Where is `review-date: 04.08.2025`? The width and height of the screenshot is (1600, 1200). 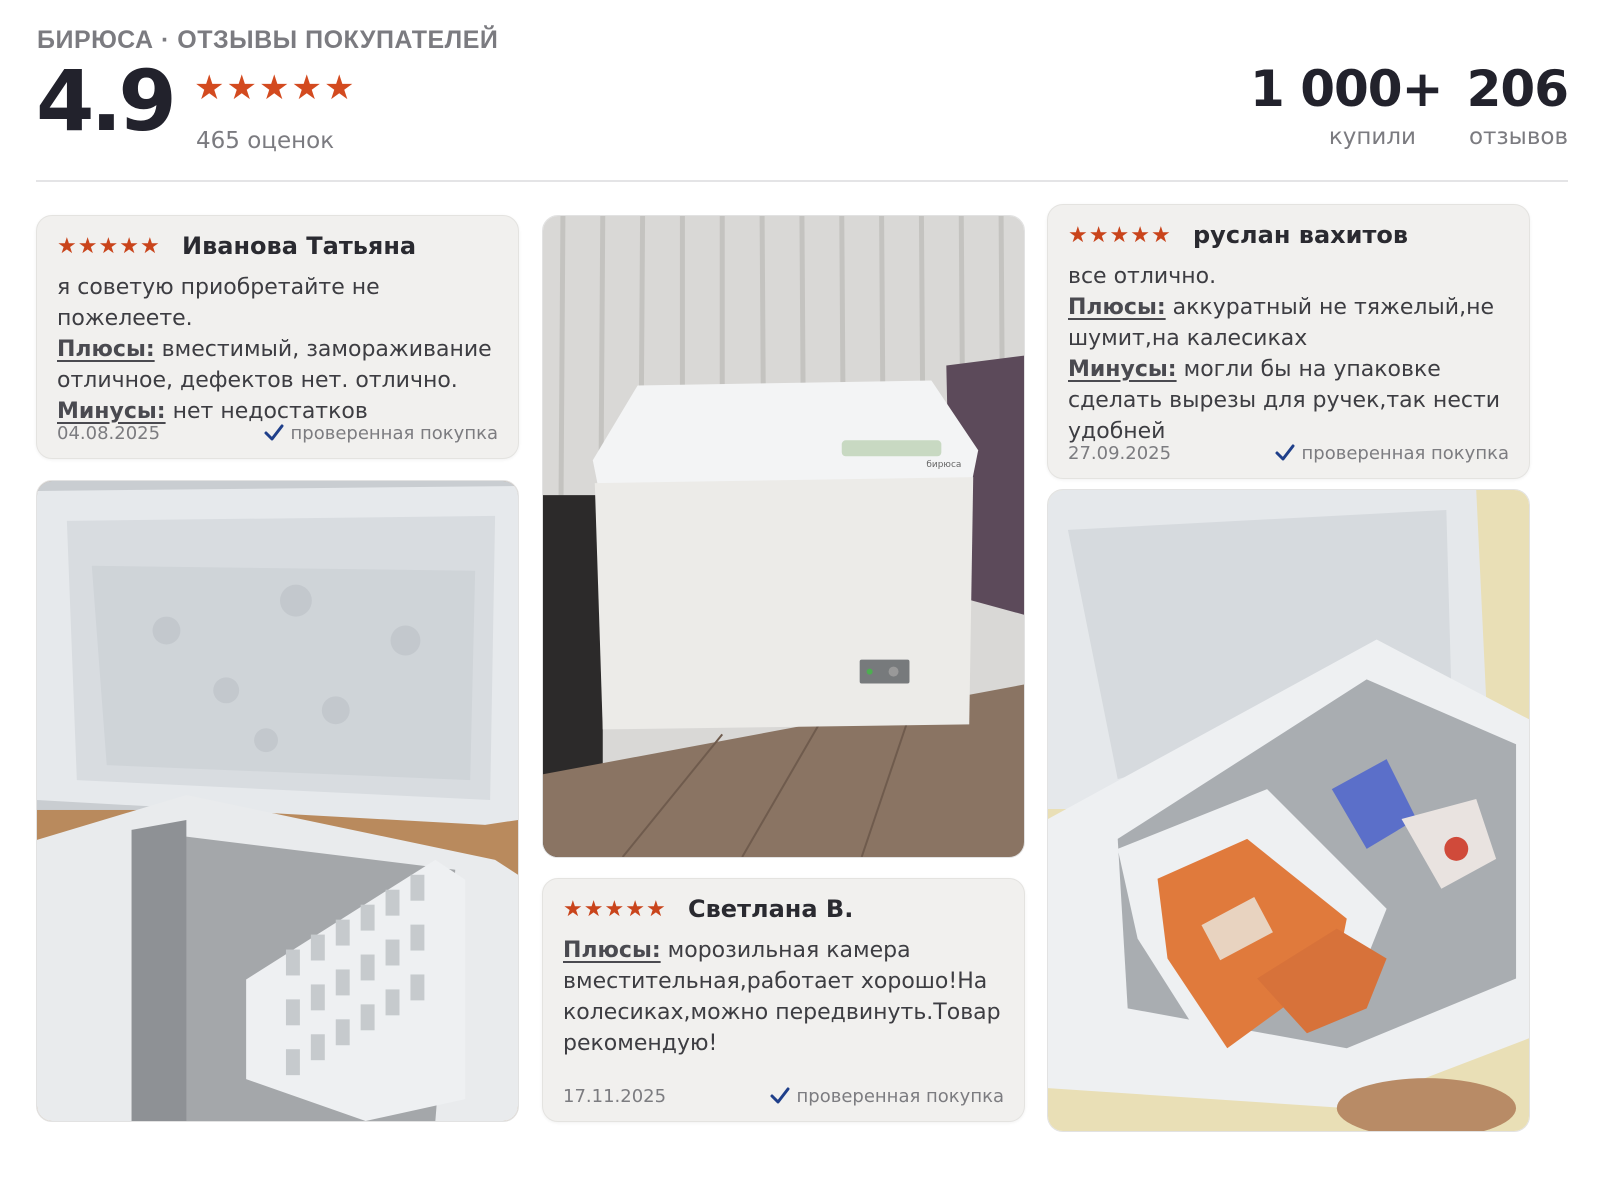
review-date: 04.08.2025 is located at coordinates (109, 433).